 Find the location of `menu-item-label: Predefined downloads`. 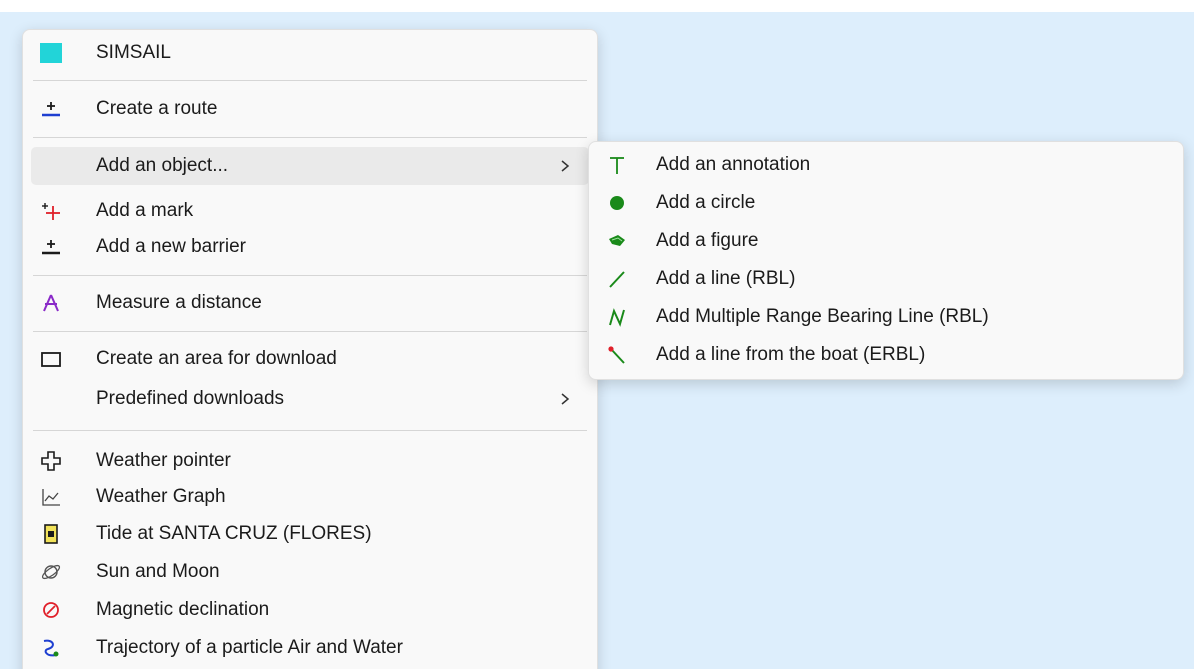

menu-item-label: Predefined downloads is located at coordinates (190, 398).